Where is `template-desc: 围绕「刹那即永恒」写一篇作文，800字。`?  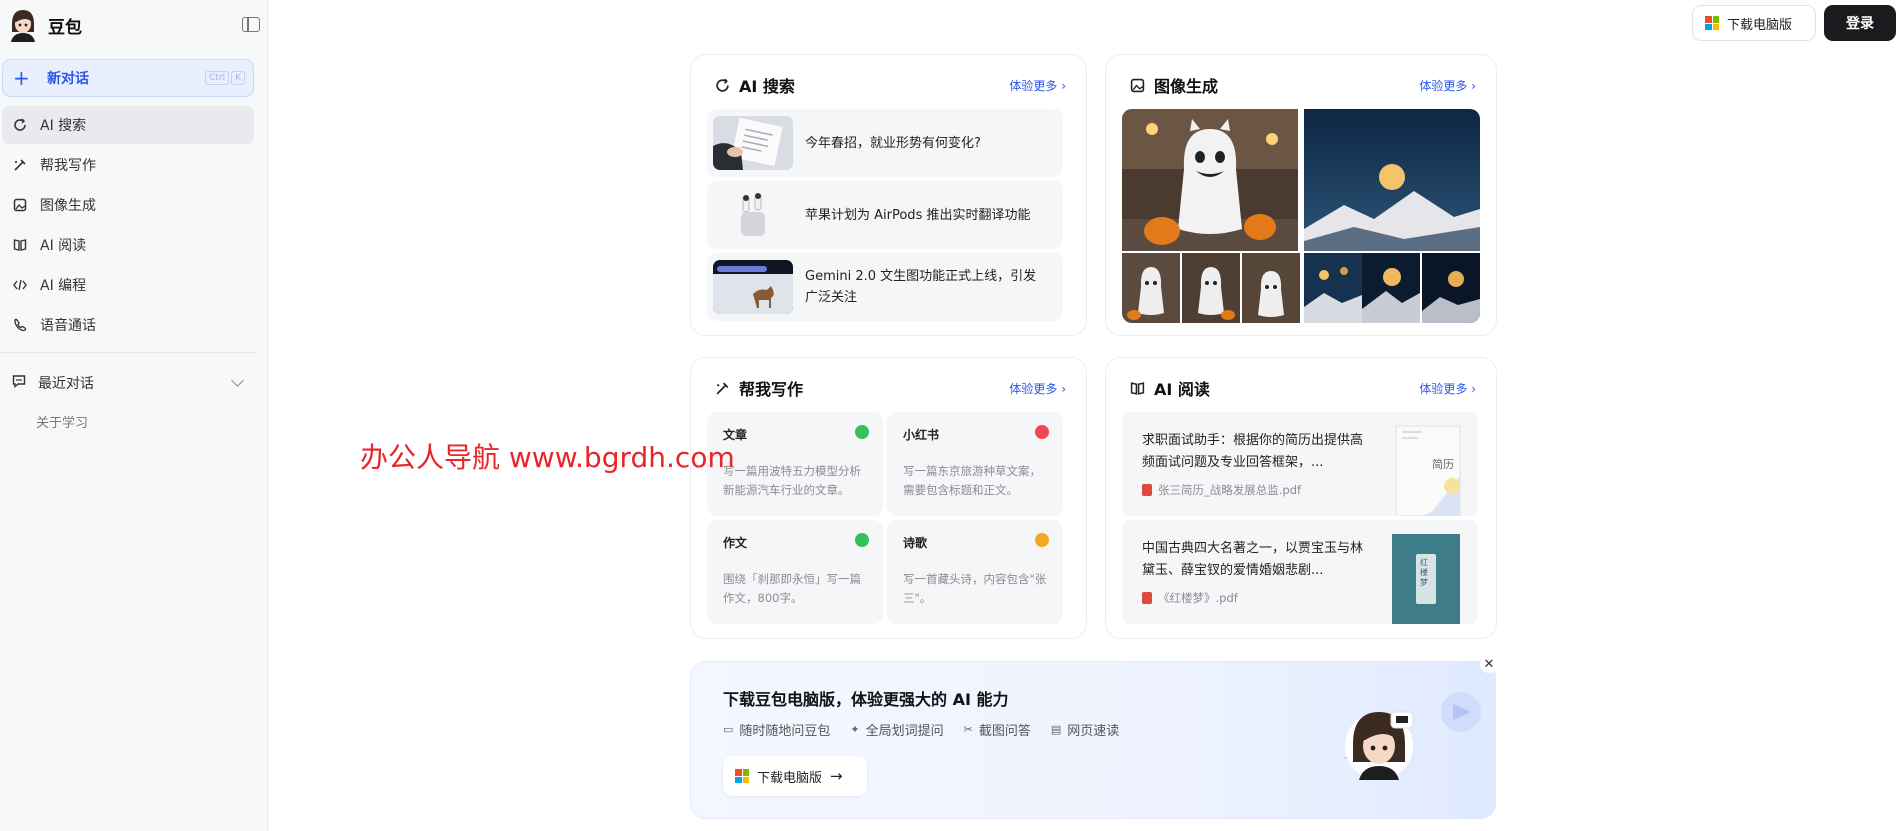
template-desc: 围绕「刹那即永恒」写一篇作文，800字。 is located at coordinates (792, 588).